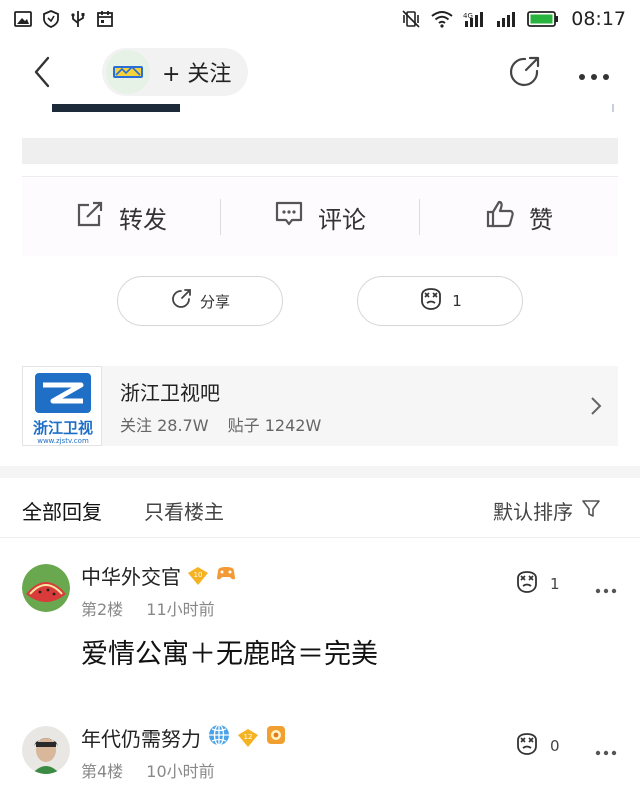 The image size is (640, 797). What do you see at coordinates (506, 19) in the screenshot?
I see `signal-icon` at bounding box center [506, 19].